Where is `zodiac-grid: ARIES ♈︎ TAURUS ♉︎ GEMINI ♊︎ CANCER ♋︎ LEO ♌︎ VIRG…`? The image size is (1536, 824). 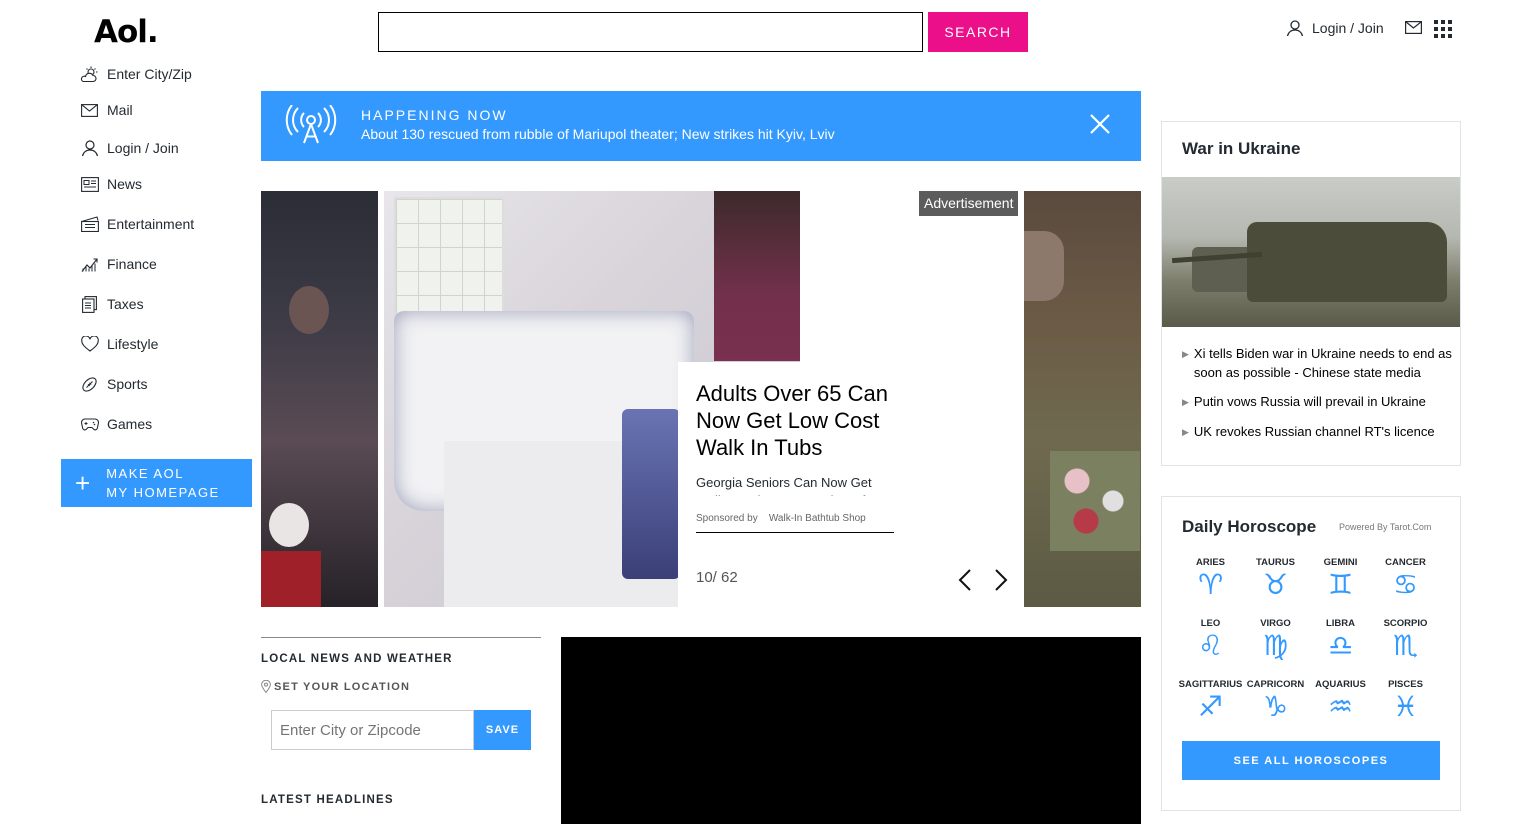 zodiac-grid: ARIES ♈︎ TAURUS ♉︎ GEMINI ♊︎ CANCER ♋︎ LEO ♌︎ VIRG… is located at coordinates (1308, 648).